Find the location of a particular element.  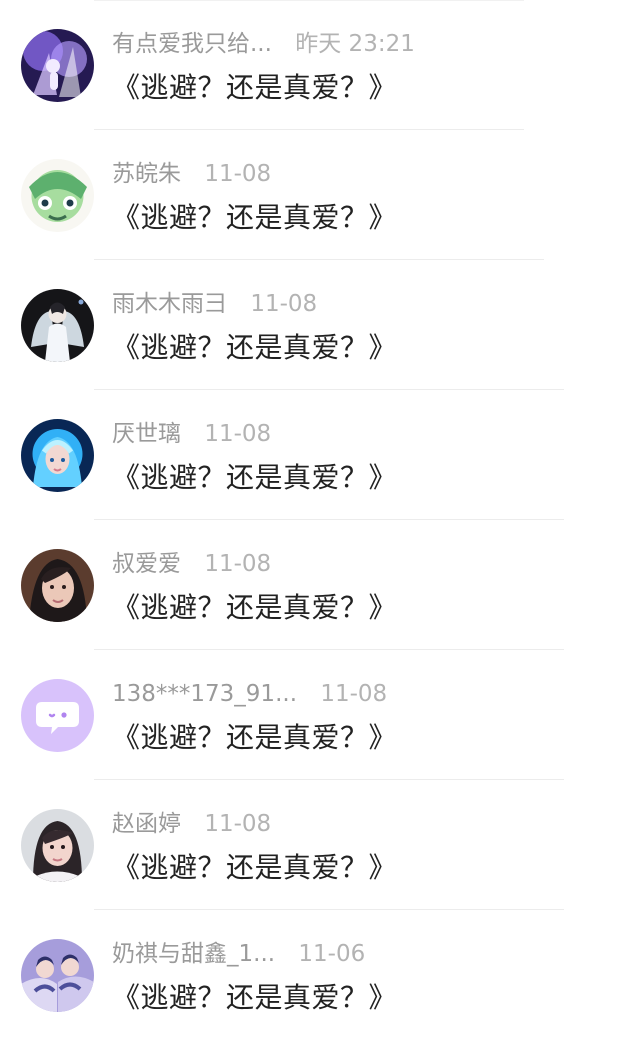

timestamp: 11-06 is located at coordinates (332, 954).